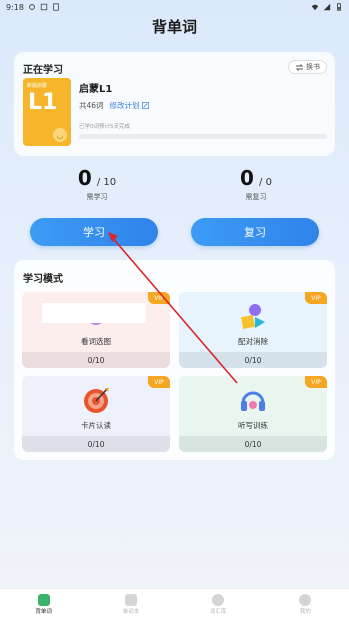 This screenshot has width=349, height=620. I want to click on target-icon, so click(96, 400).